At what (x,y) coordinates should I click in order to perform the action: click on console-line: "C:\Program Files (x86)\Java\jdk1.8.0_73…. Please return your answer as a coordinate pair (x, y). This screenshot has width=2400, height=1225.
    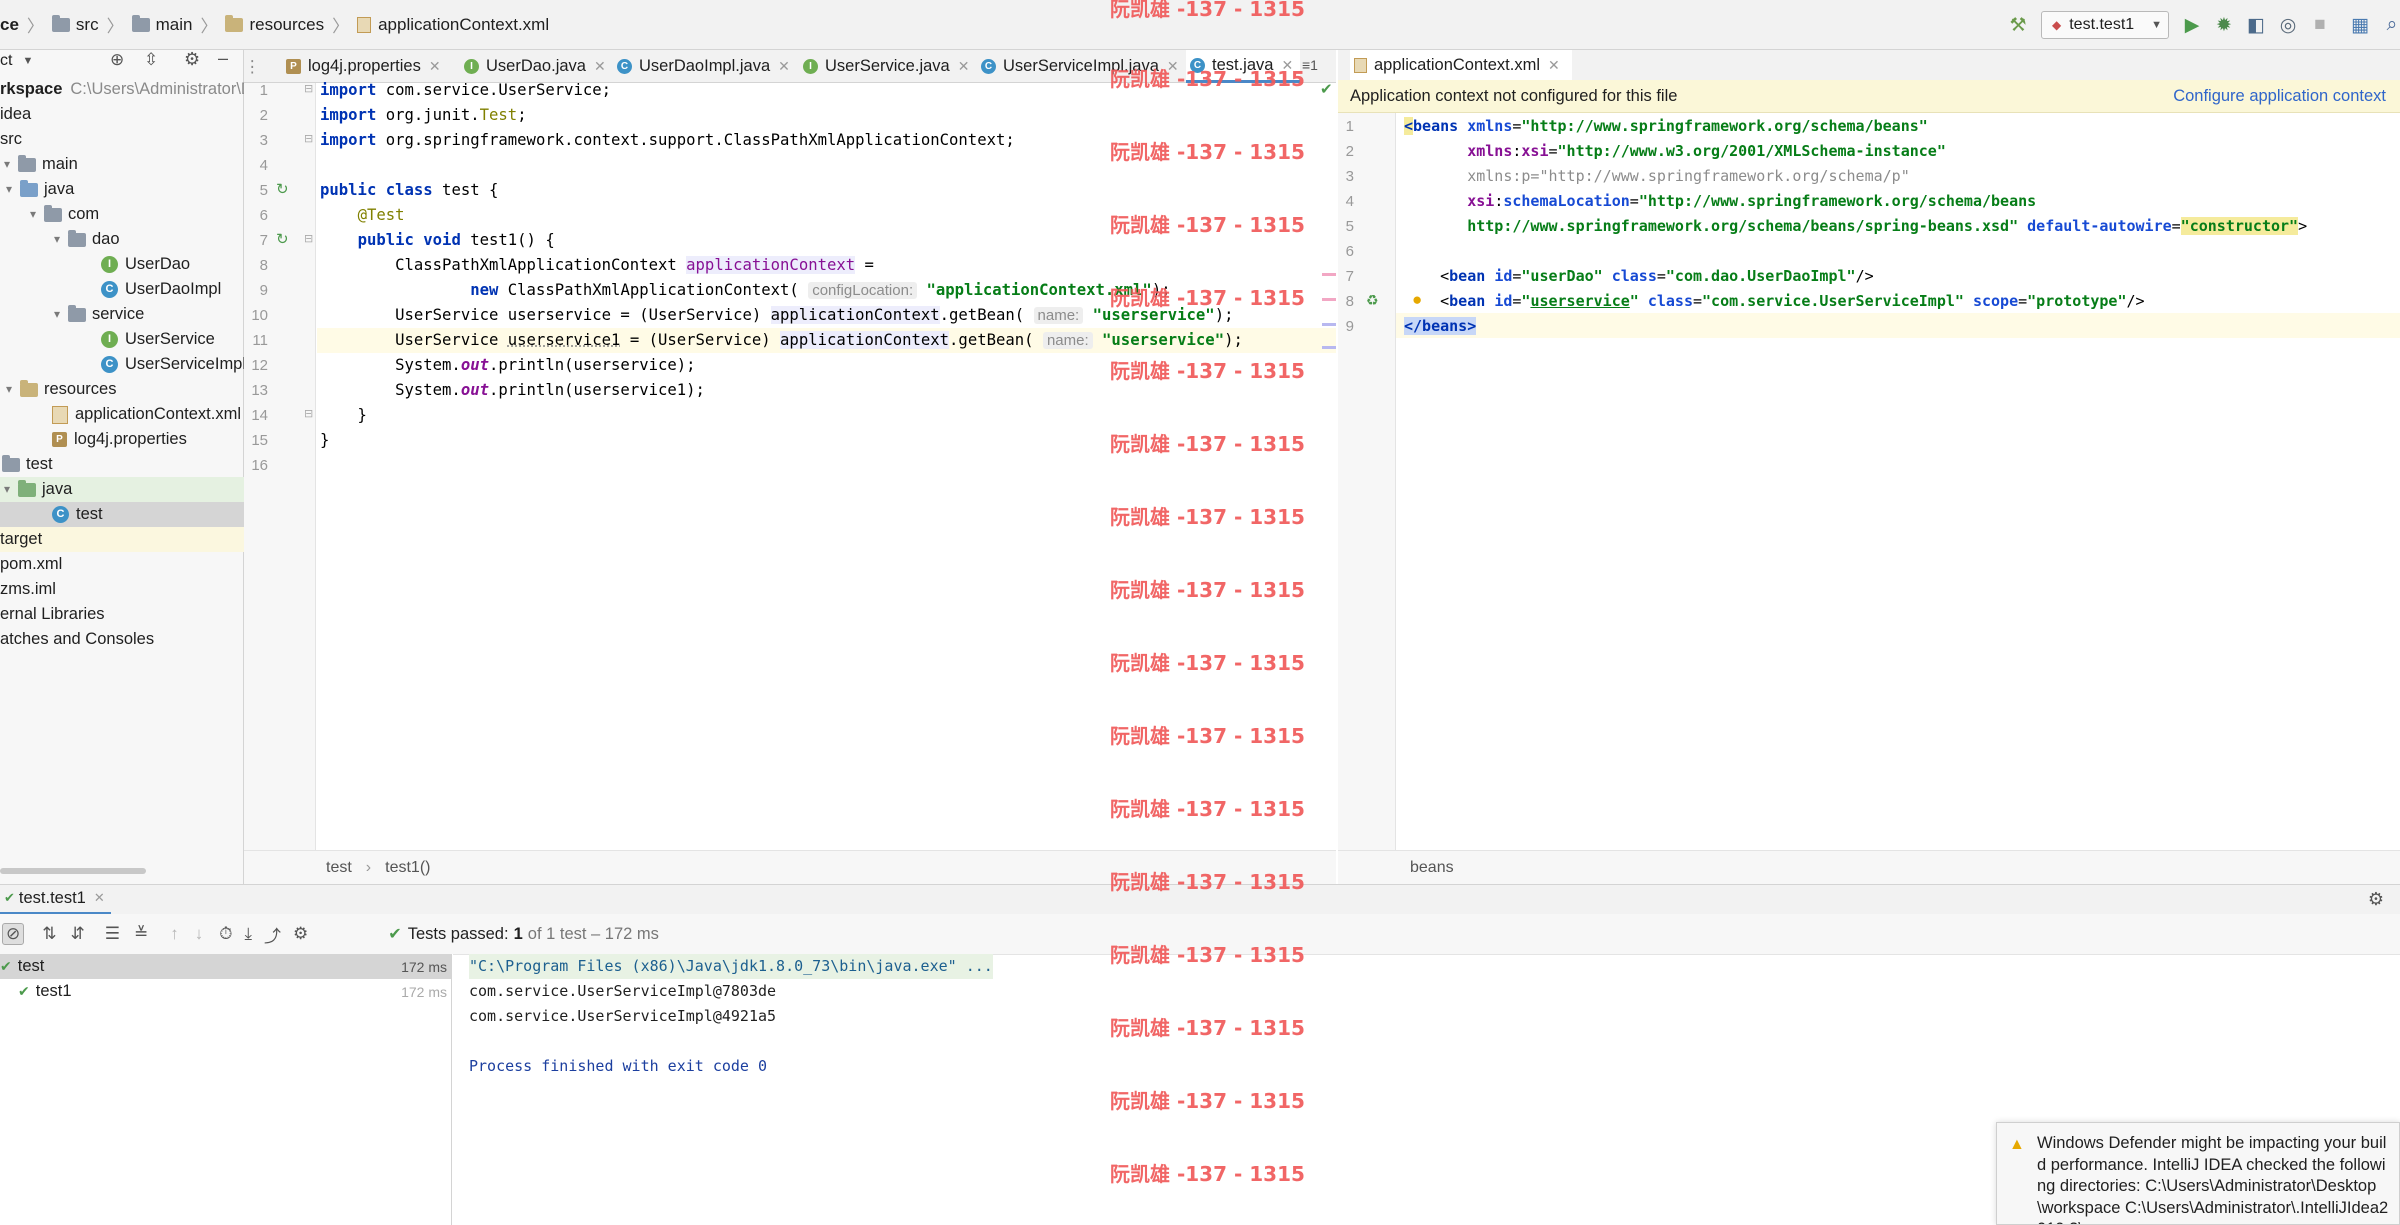
    Looking at the image, I should click on (731, 966).